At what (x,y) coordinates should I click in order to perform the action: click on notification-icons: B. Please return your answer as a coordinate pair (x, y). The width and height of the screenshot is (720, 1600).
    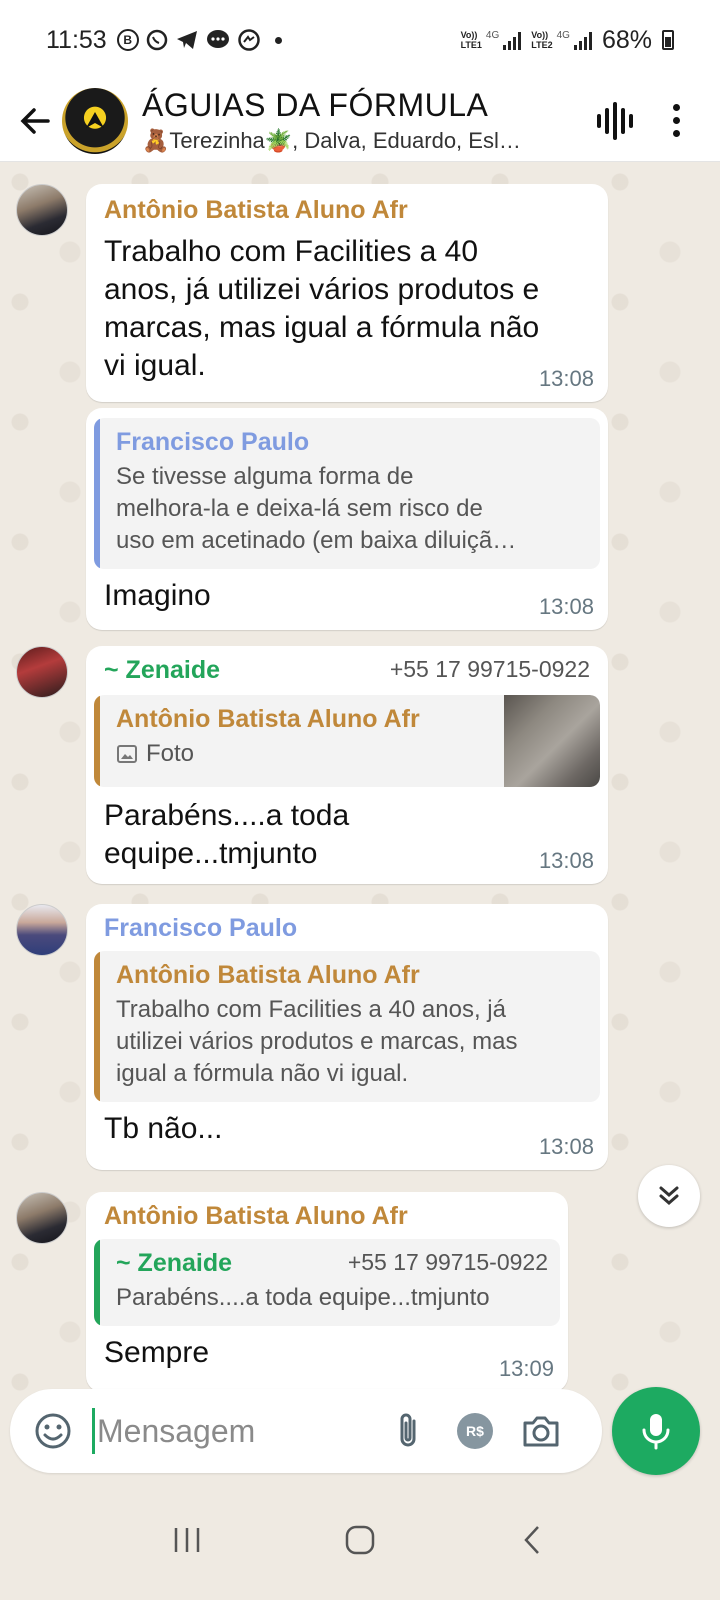
    Looking at the image, I should click on (199, 40).